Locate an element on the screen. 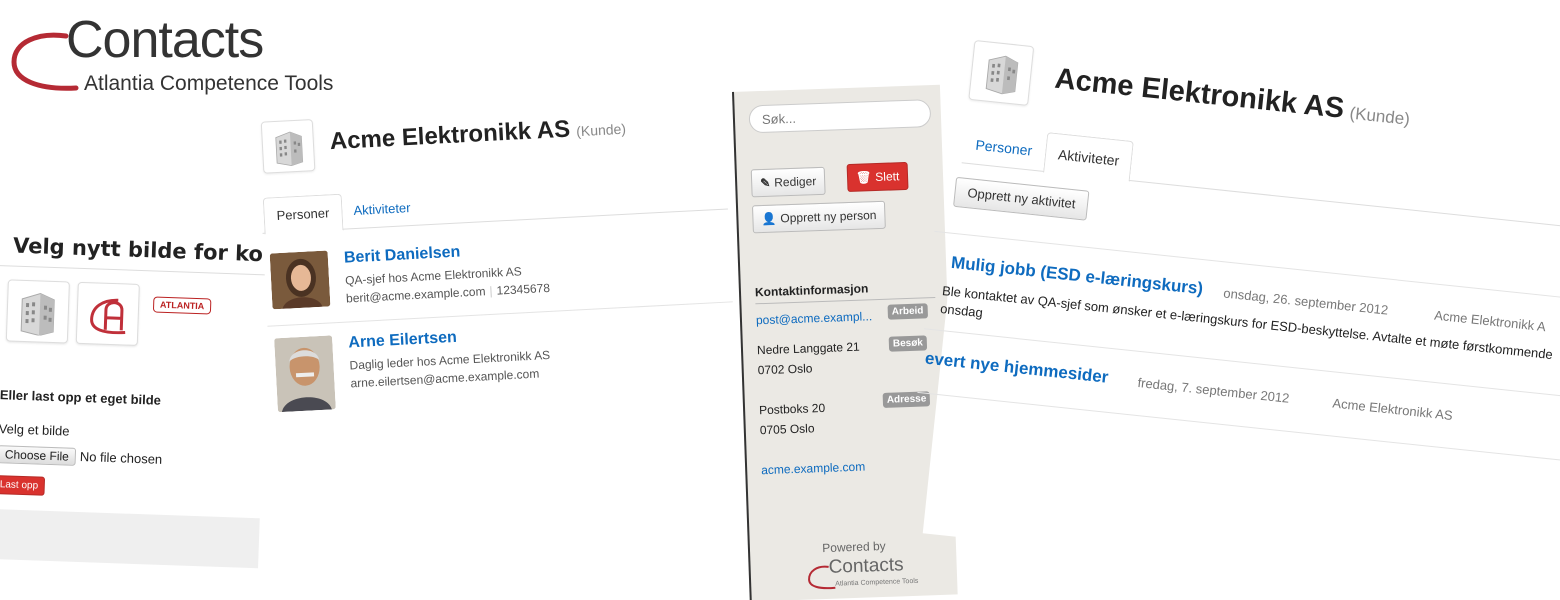  atlantia-logo-thumbnail is located at coordinates (107, 313).